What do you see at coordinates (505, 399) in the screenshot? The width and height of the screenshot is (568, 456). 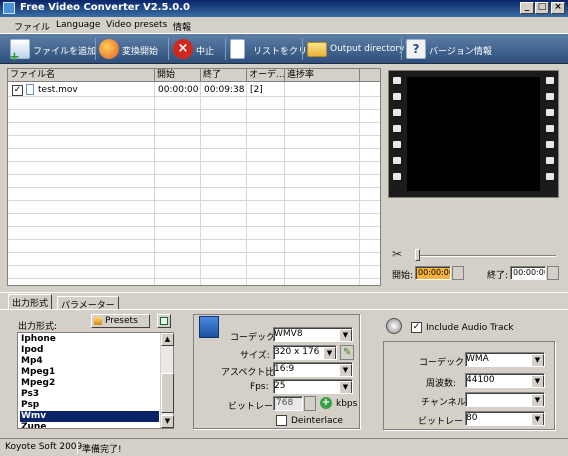 I see `channel-select: ▼` at bounding box center [505, 399].